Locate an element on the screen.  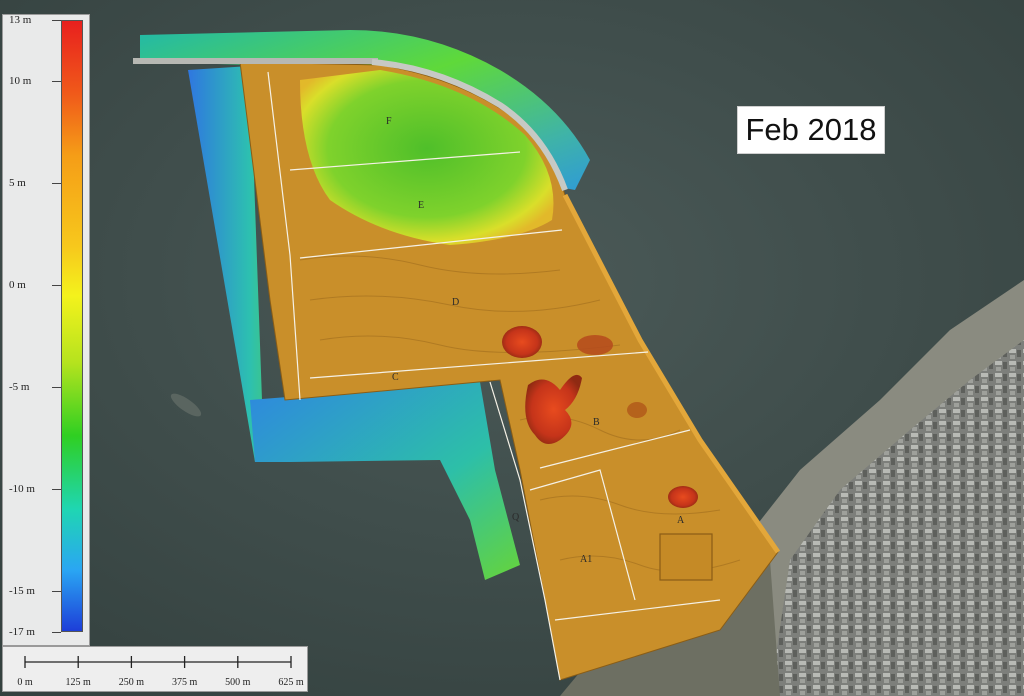
zone-label-q: Q is located at coordinates (516, 517).